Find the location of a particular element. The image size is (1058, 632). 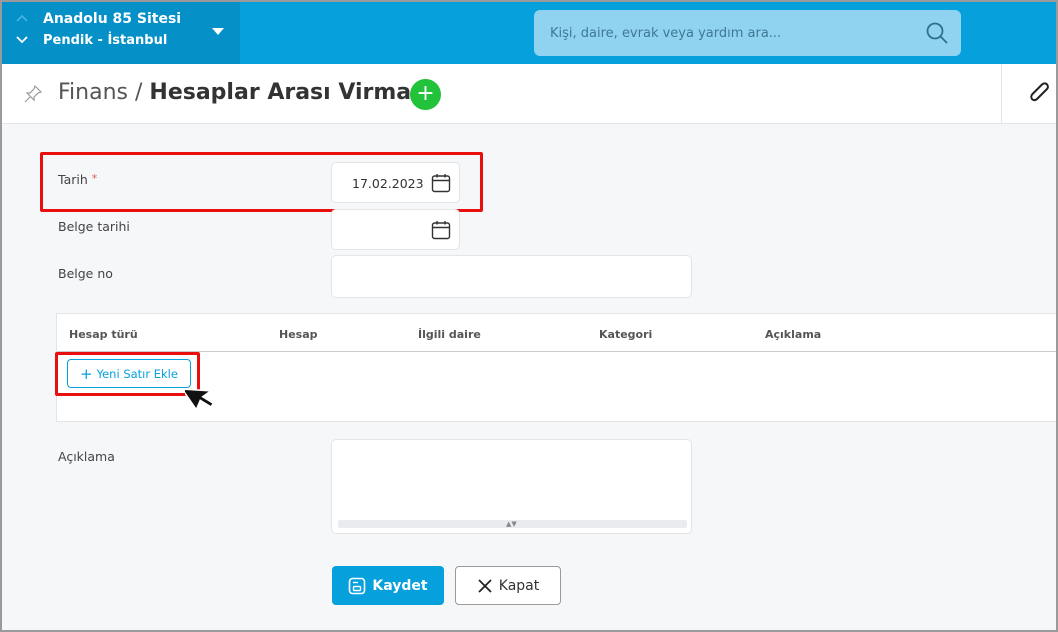

close-button: Kapat is located at coordinates (508, 585).